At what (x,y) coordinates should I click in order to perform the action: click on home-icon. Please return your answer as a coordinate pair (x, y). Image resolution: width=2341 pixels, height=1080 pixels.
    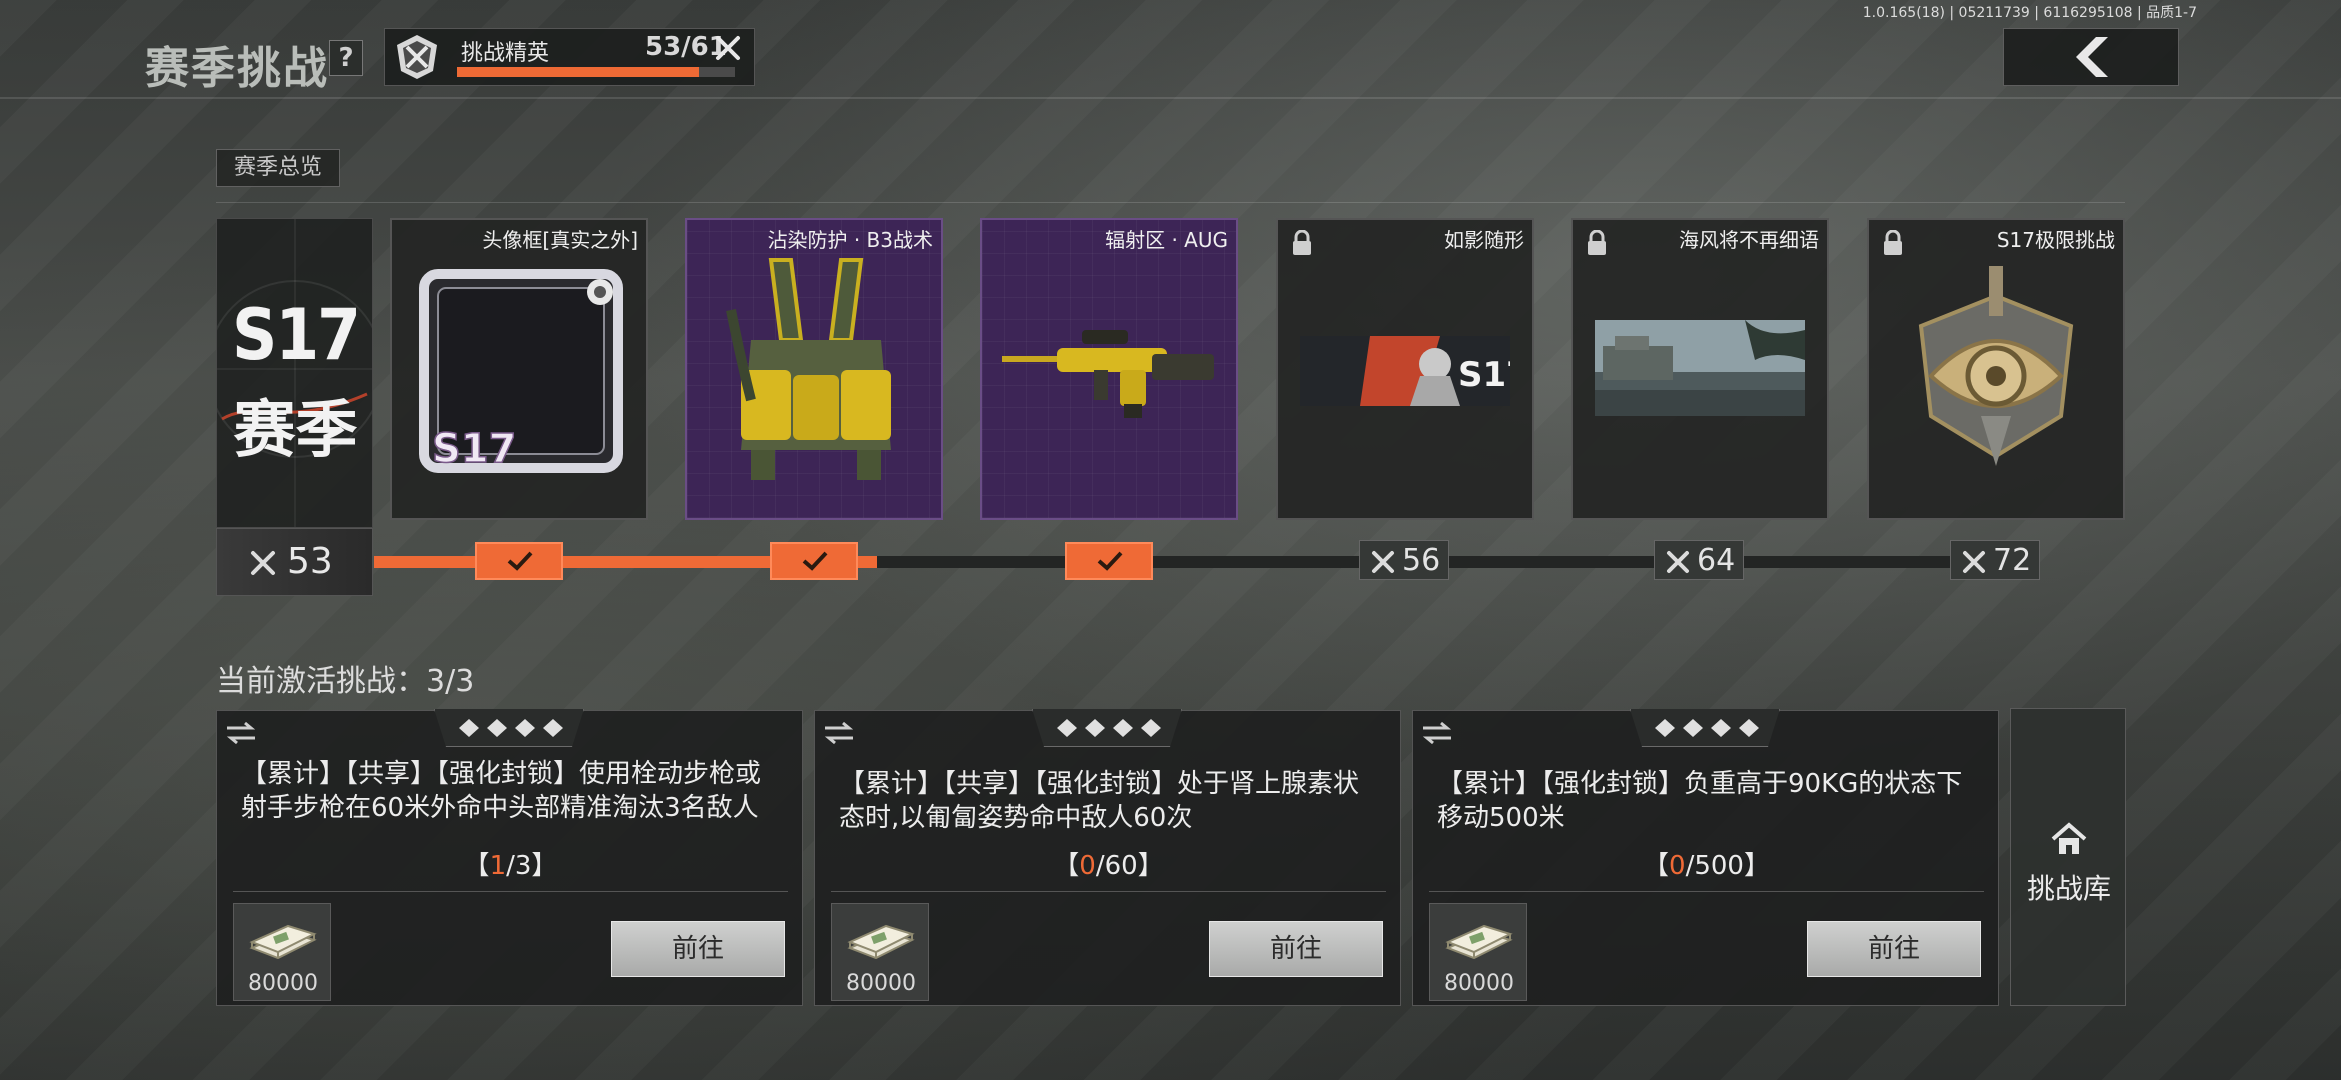
    Looking at the image, I should click on (2069, 838).